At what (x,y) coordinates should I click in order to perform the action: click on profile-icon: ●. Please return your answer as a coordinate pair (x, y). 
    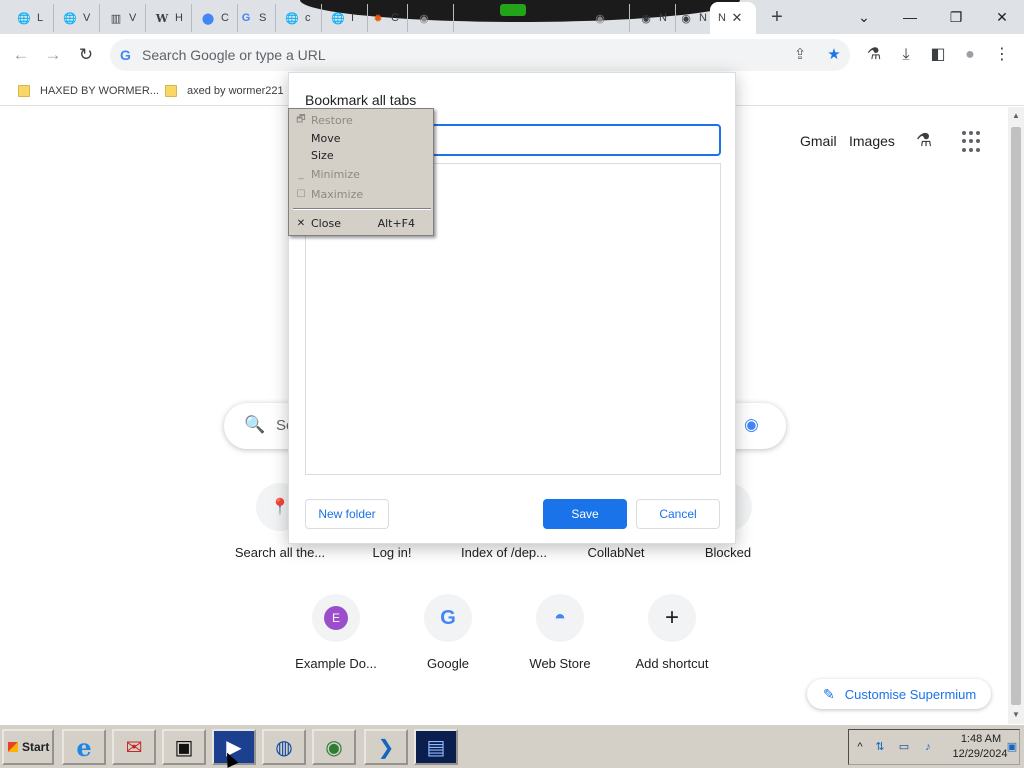
    Looking at the image, I should click on (970, 55).